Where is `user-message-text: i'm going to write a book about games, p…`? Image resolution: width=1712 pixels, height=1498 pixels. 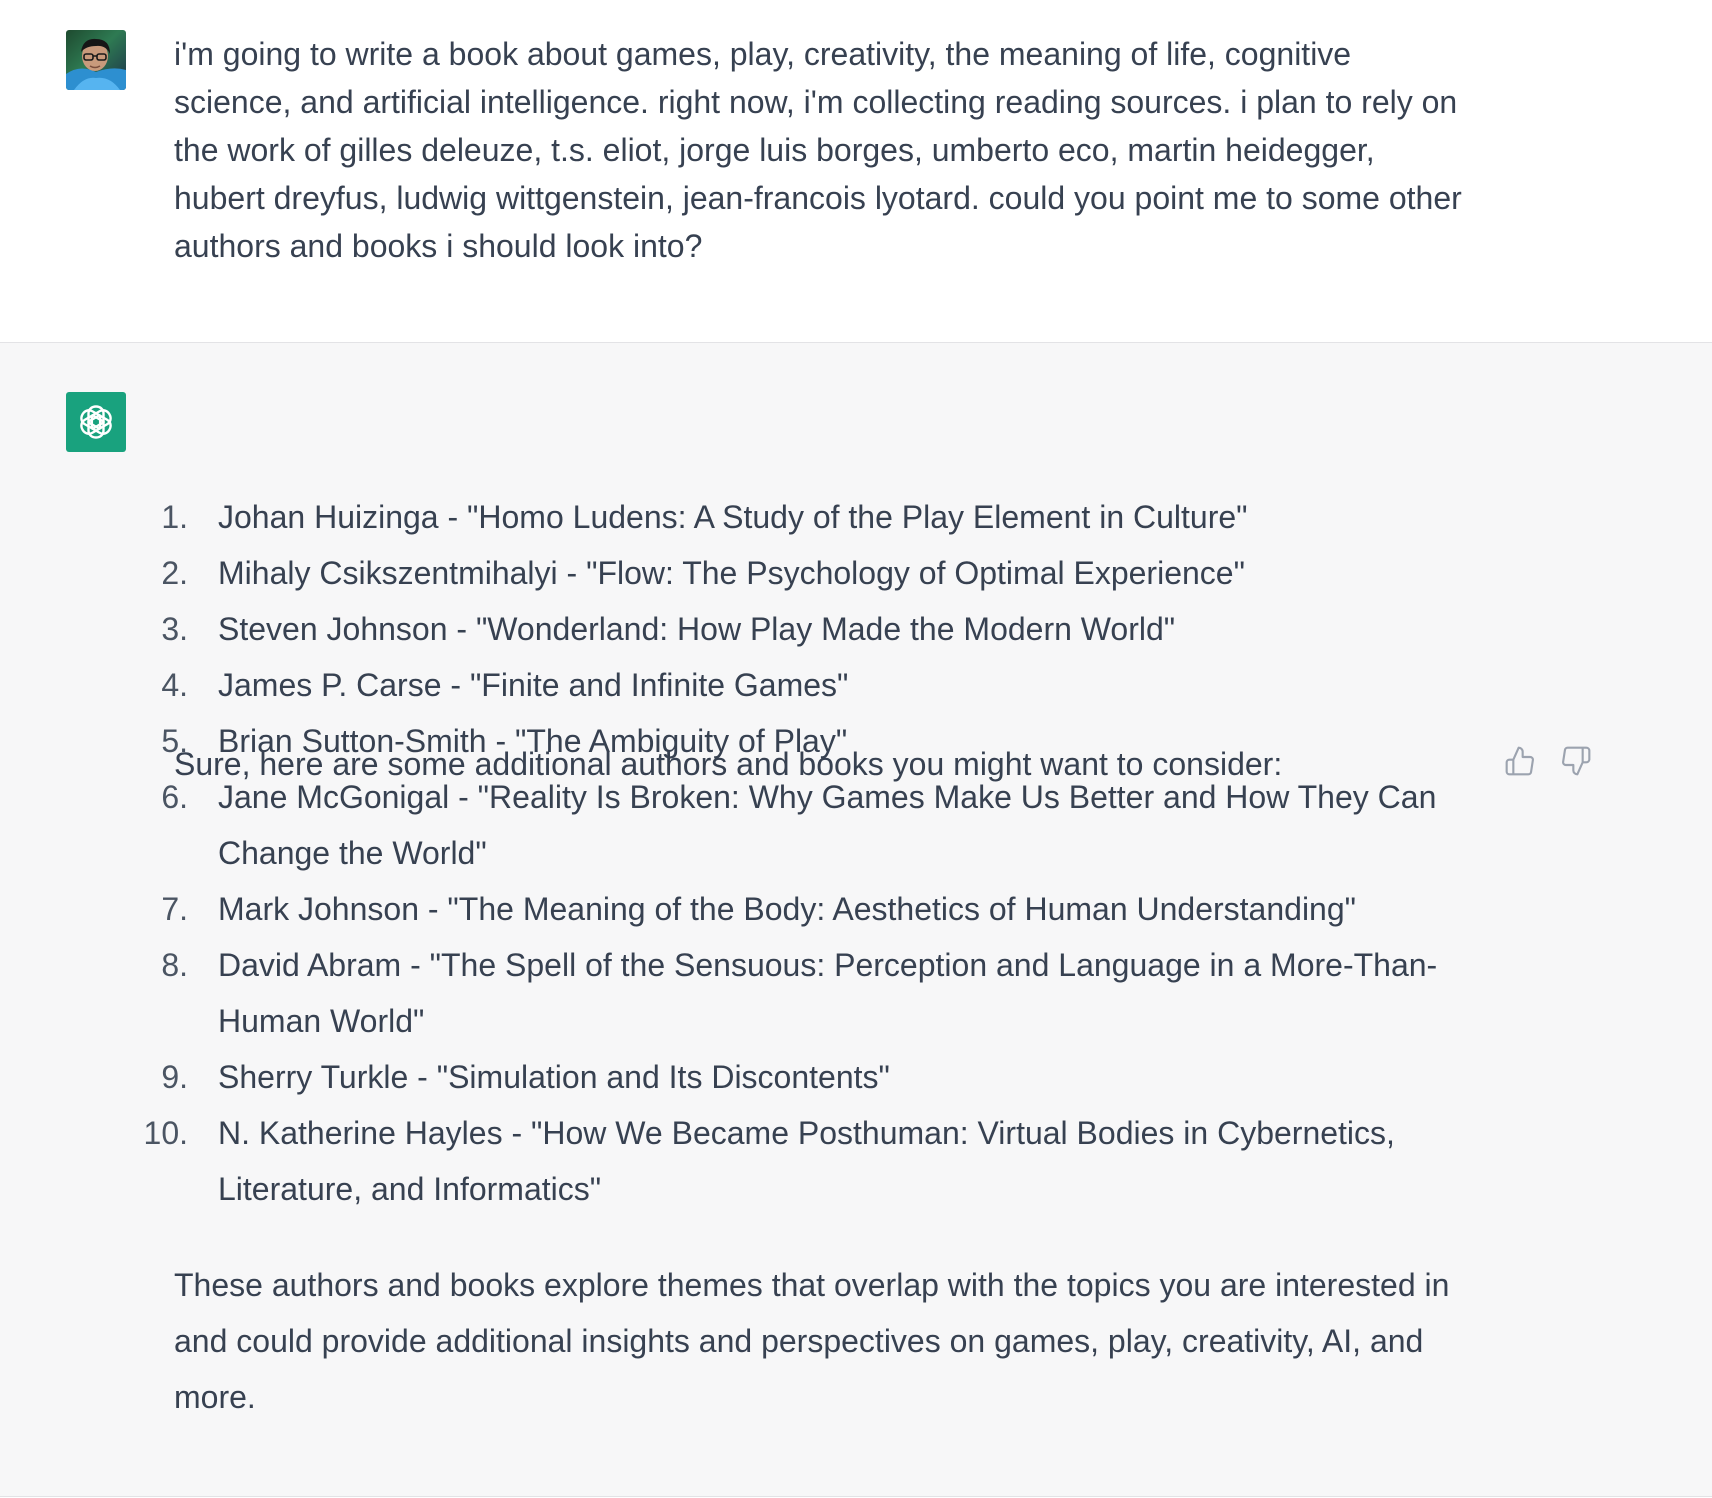
user-message-text: i'm going to write a book about games, p… is located at coordinates (818, 150).